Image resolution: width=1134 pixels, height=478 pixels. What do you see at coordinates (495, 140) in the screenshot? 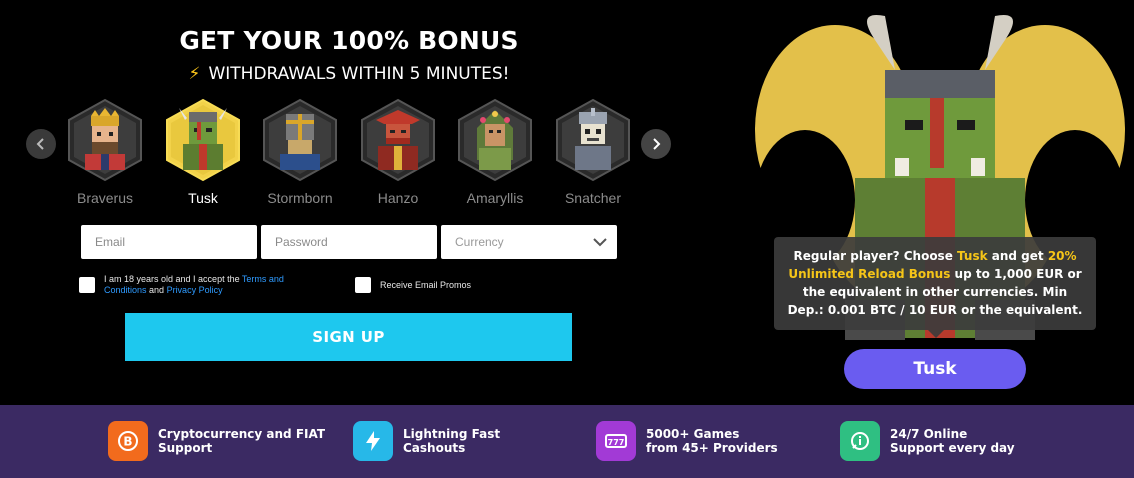
I see `amaryllis-avatar` at bounding box center [495, 140].